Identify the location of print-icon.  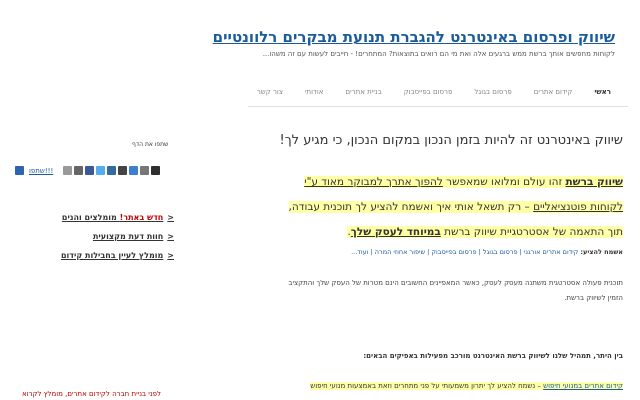
(68, 170).